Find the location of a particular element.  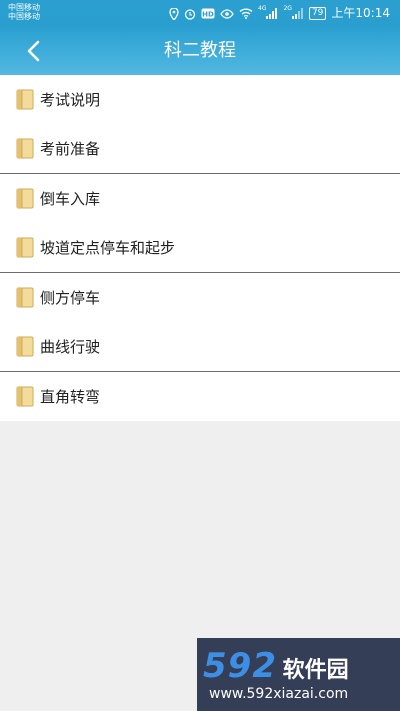

wifi-icon is located at coordinates (246, 13).